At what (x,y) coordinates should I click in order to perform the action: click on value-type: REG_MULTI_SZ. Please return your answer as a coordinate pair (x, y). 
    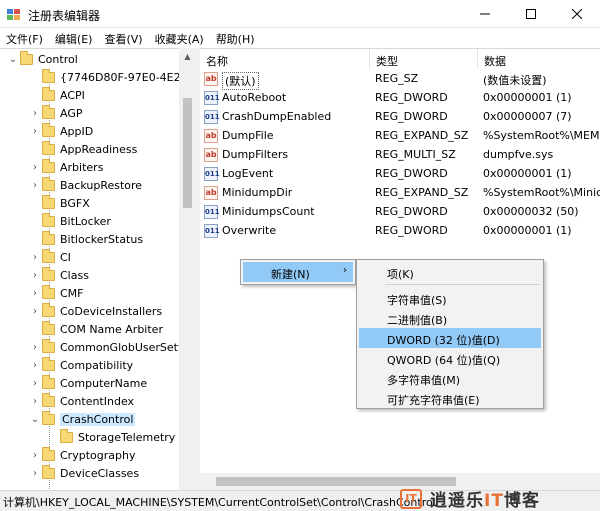
    Looking at the image, I should click on (415, 154).